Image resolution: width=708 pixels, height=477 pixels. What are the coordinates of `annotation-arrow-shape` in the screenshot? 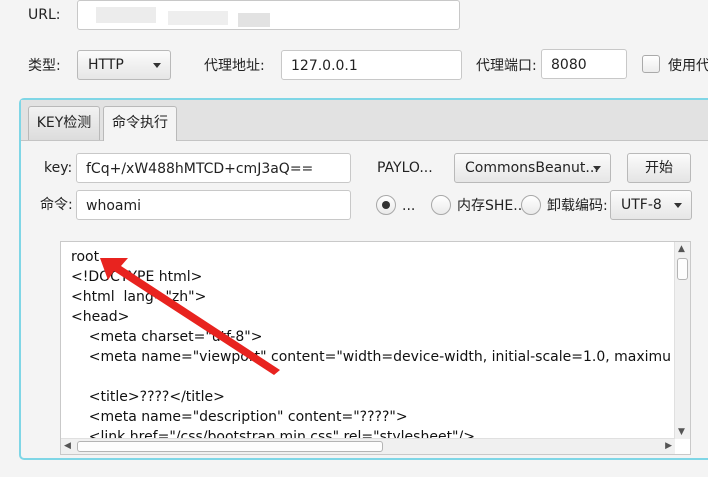 It's located at (190, 316).